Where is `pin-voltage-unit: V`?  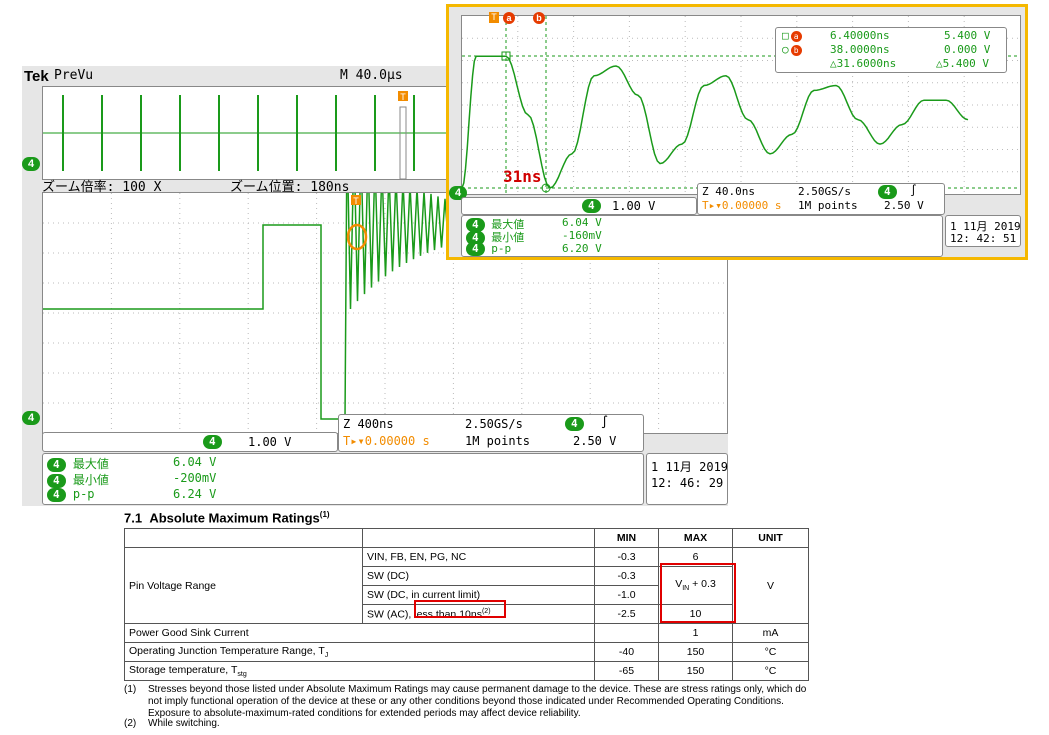
pin-voltage-unit: V is located at coordinates (770, 585).